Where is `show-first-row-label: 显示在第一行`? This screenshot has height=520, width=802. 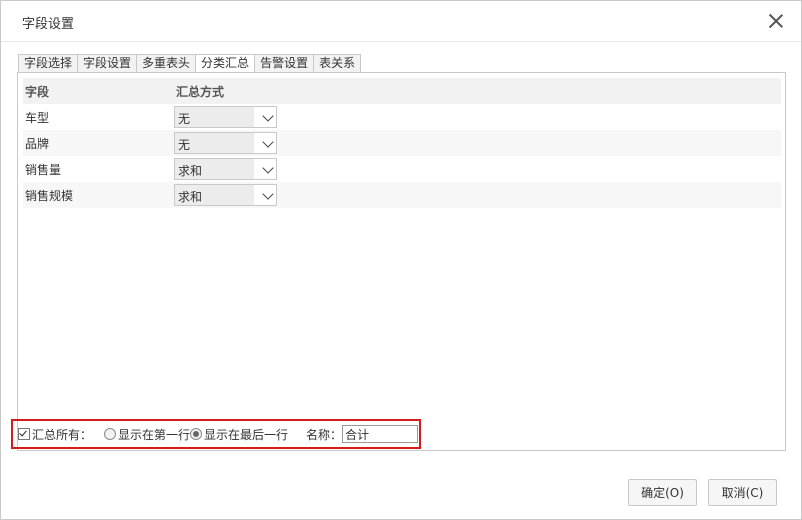
show-first-row-label: 显示在第一行 is located at coordinates (154, 434).